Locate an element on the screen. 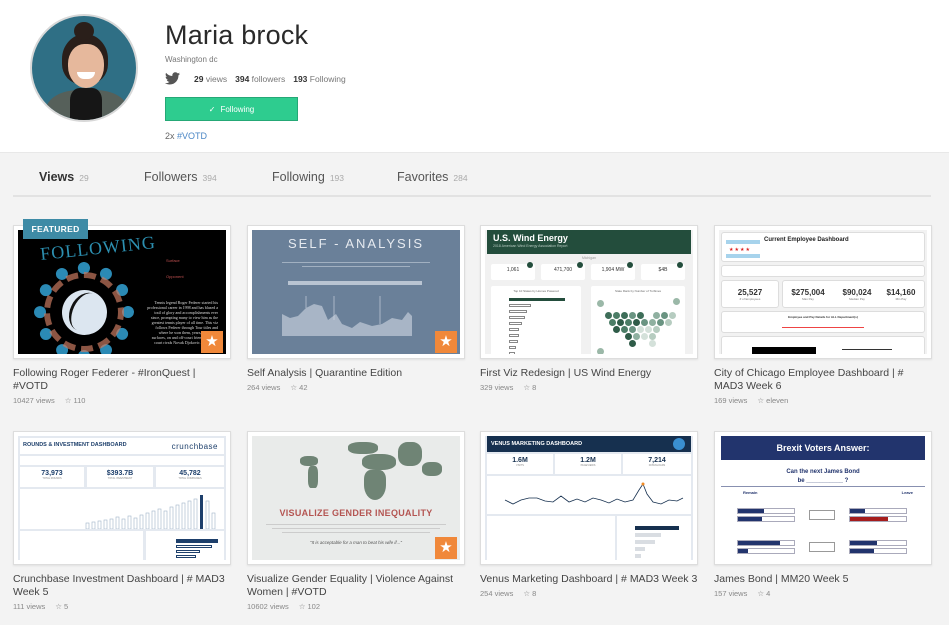  following-button: ✓ Following is located at coordinates (231, 109).